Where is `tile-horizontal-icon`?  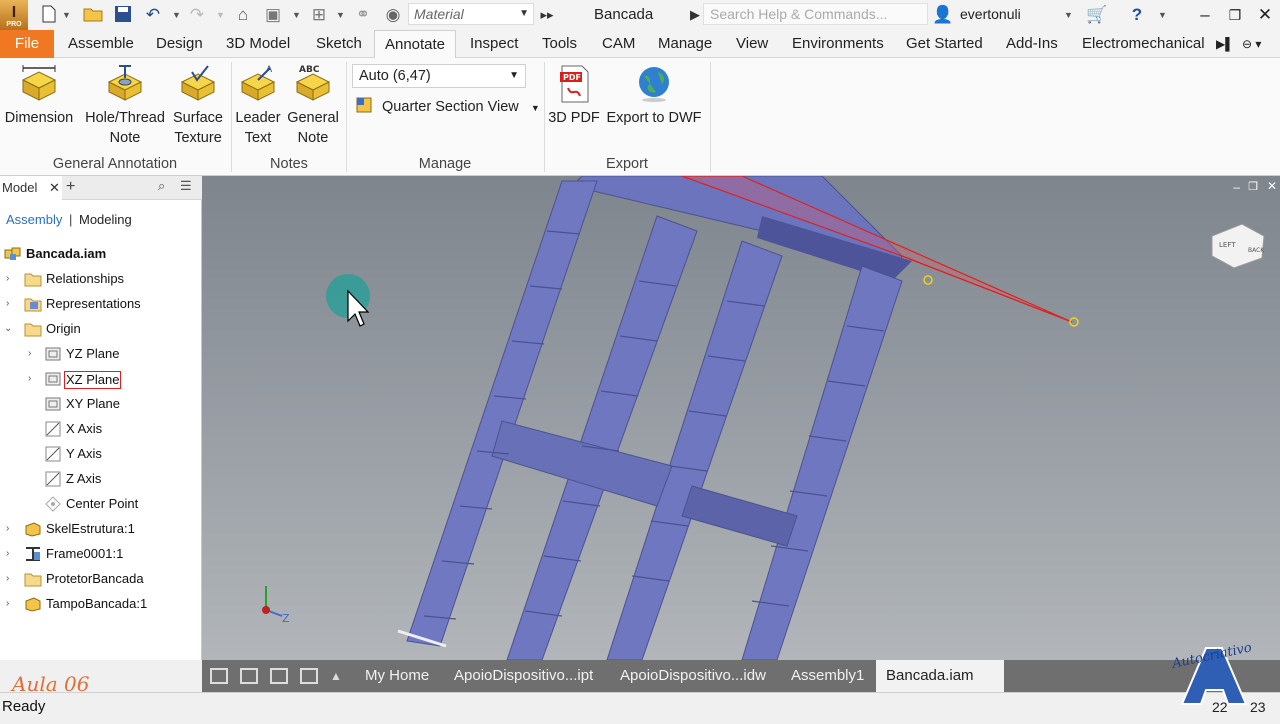
tile-horizontal-icon is located at coordinates (279, 676).